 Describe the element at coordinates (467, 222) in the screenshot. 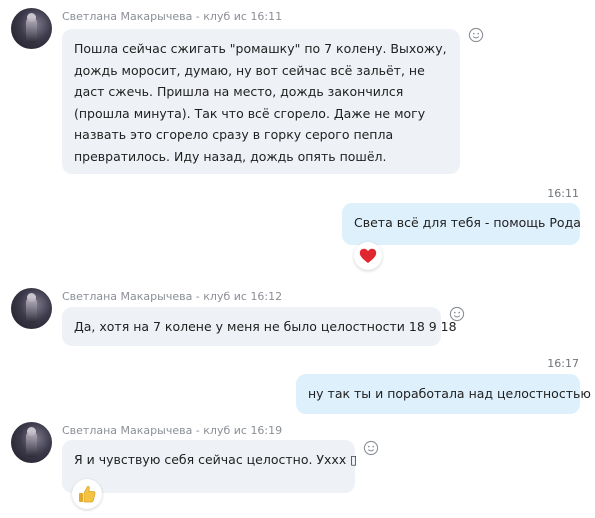

I see `message-text: Света всё для тебя - помощь Рода` at that location.